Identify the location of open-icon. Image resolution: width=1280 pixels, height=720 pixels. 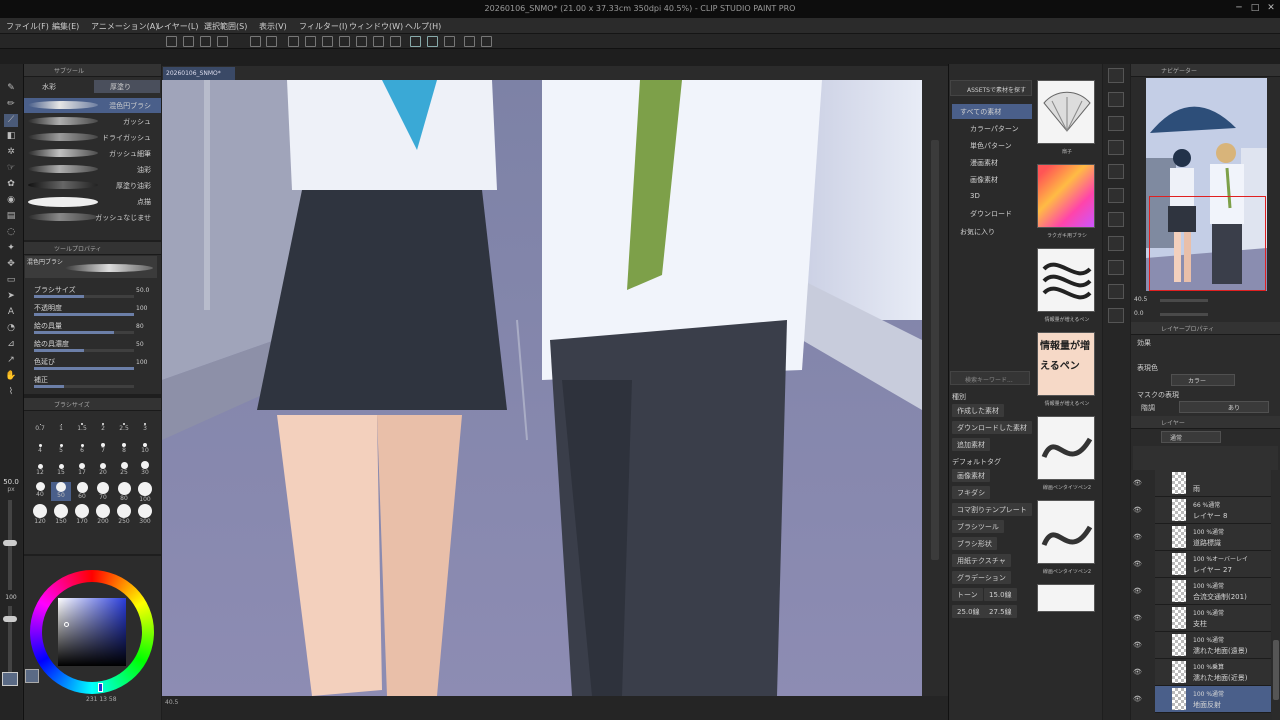
(188, 41).